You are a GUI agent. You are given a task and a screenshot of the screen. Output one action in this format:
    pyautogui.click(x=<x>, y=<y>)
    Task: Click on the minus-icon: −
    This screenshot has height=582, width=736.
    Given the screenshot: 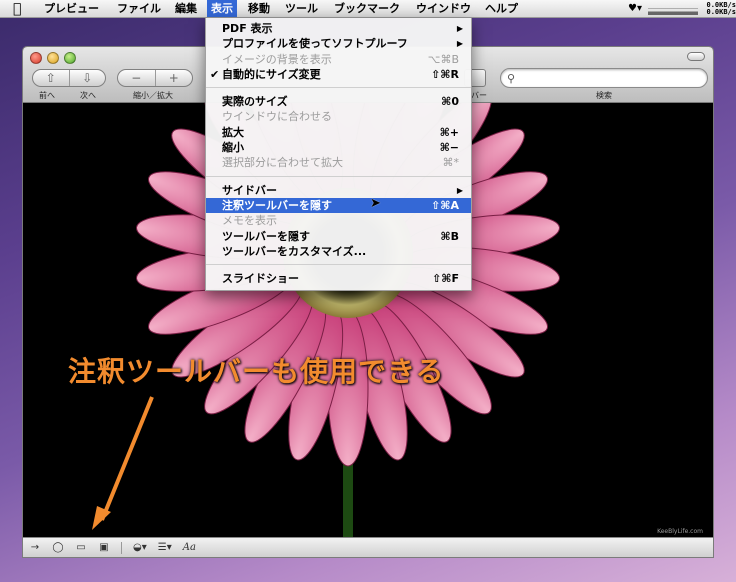 What is the action you would take?
    pyautogui.click(x=136, y=78)
    